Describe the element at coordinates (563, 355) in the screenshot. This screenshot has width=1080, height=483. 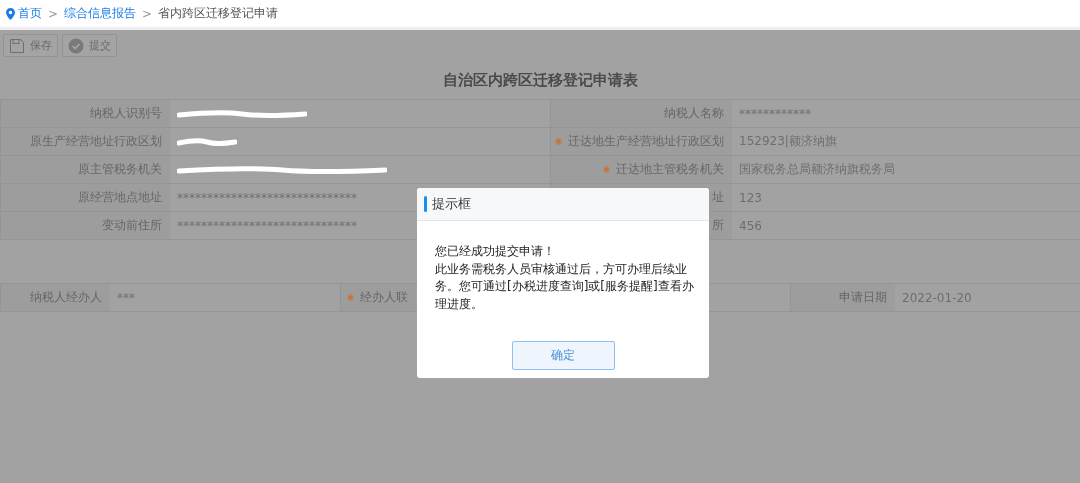
I see `confirm-button: 确定` at that location.